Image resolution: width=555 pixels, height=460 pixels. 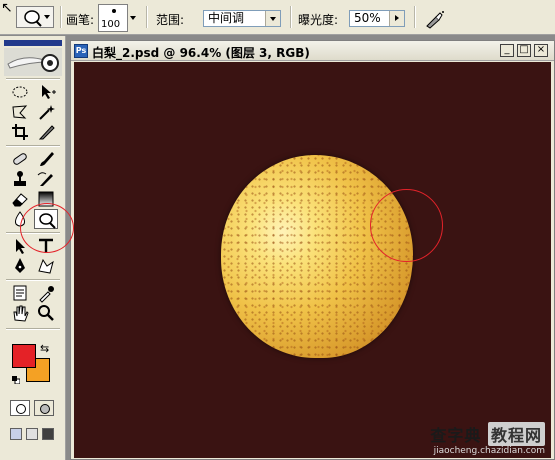 I want to click on bandage-icon, so click(x=20, y=159).